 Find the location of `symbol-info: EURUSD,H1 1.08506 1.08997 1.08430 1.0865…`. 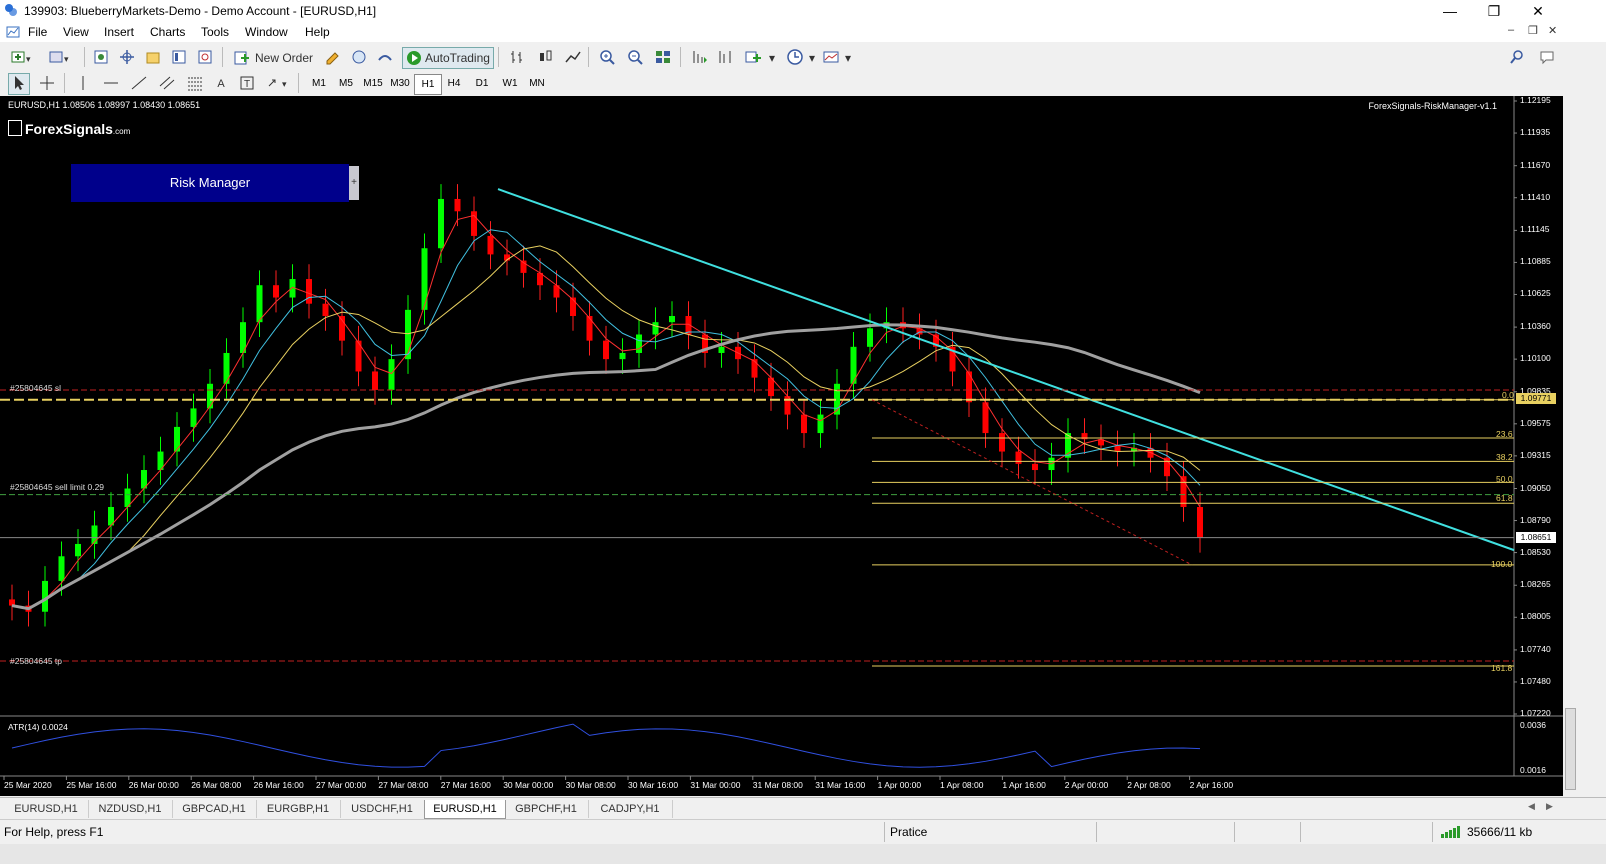

symbol-info: EURUSD,H1 1.08506 1.08997 1.08430 1.0865… is located at coordinates (104, 105).